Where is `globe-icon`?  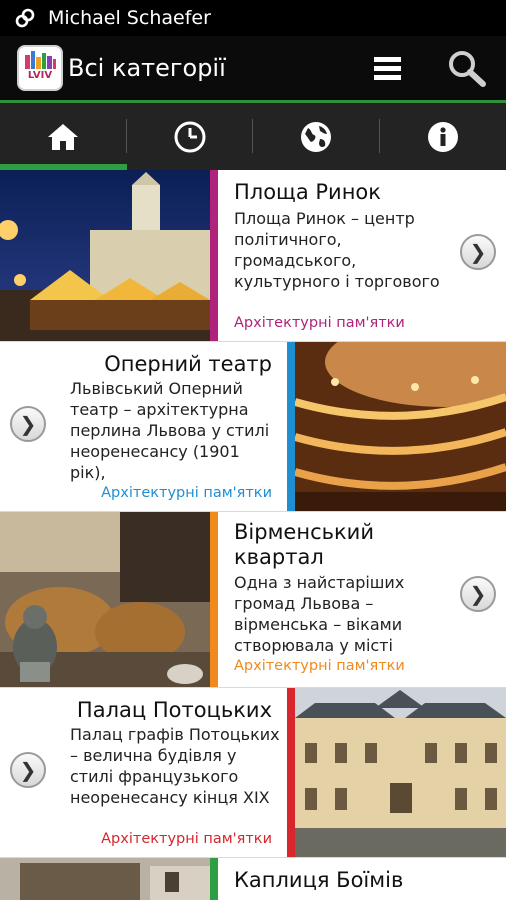
globe-icon is located at coordinates (316, 136).